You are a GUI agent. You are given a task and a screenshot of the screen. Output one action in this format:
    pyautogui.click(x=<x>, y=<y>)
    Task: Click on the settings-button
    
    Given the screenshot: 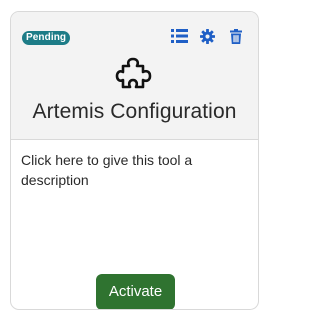 What is the action you would take?
    pyautogui.click(x=207, y=36)
    